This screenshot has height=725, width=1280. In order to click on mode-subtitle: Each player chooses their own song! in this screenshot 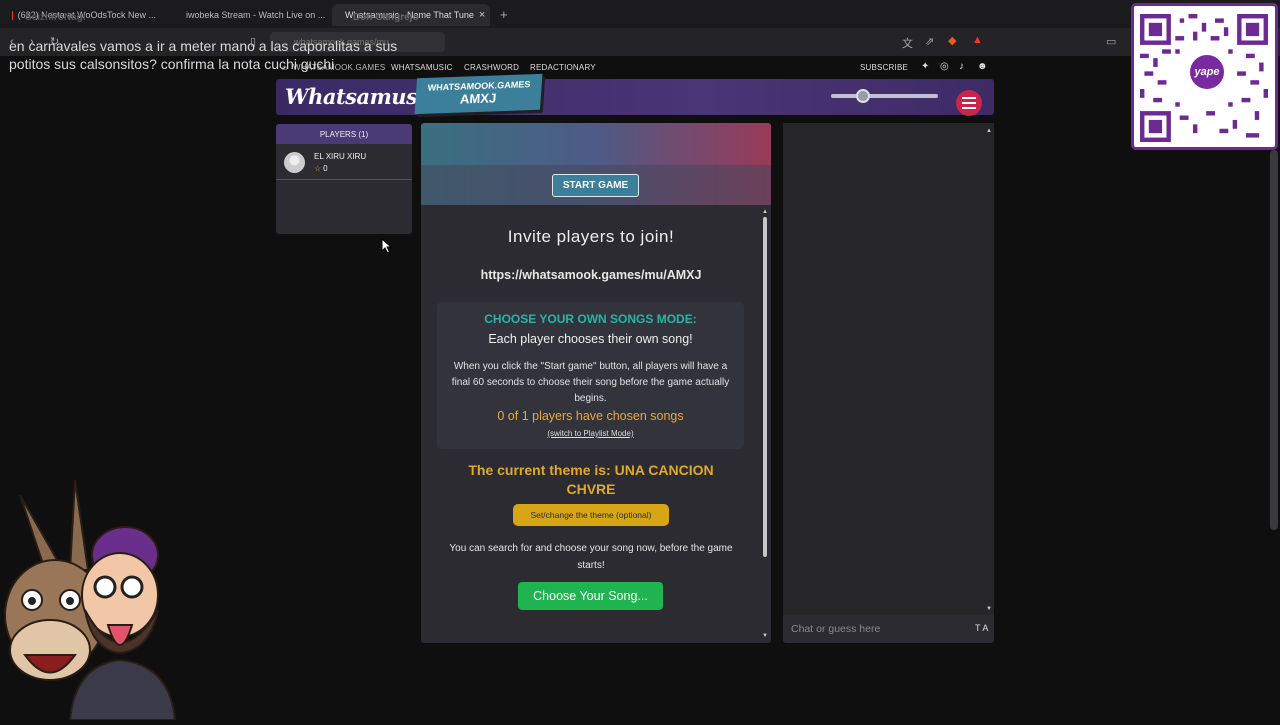, I will do `click(590, 339)`.